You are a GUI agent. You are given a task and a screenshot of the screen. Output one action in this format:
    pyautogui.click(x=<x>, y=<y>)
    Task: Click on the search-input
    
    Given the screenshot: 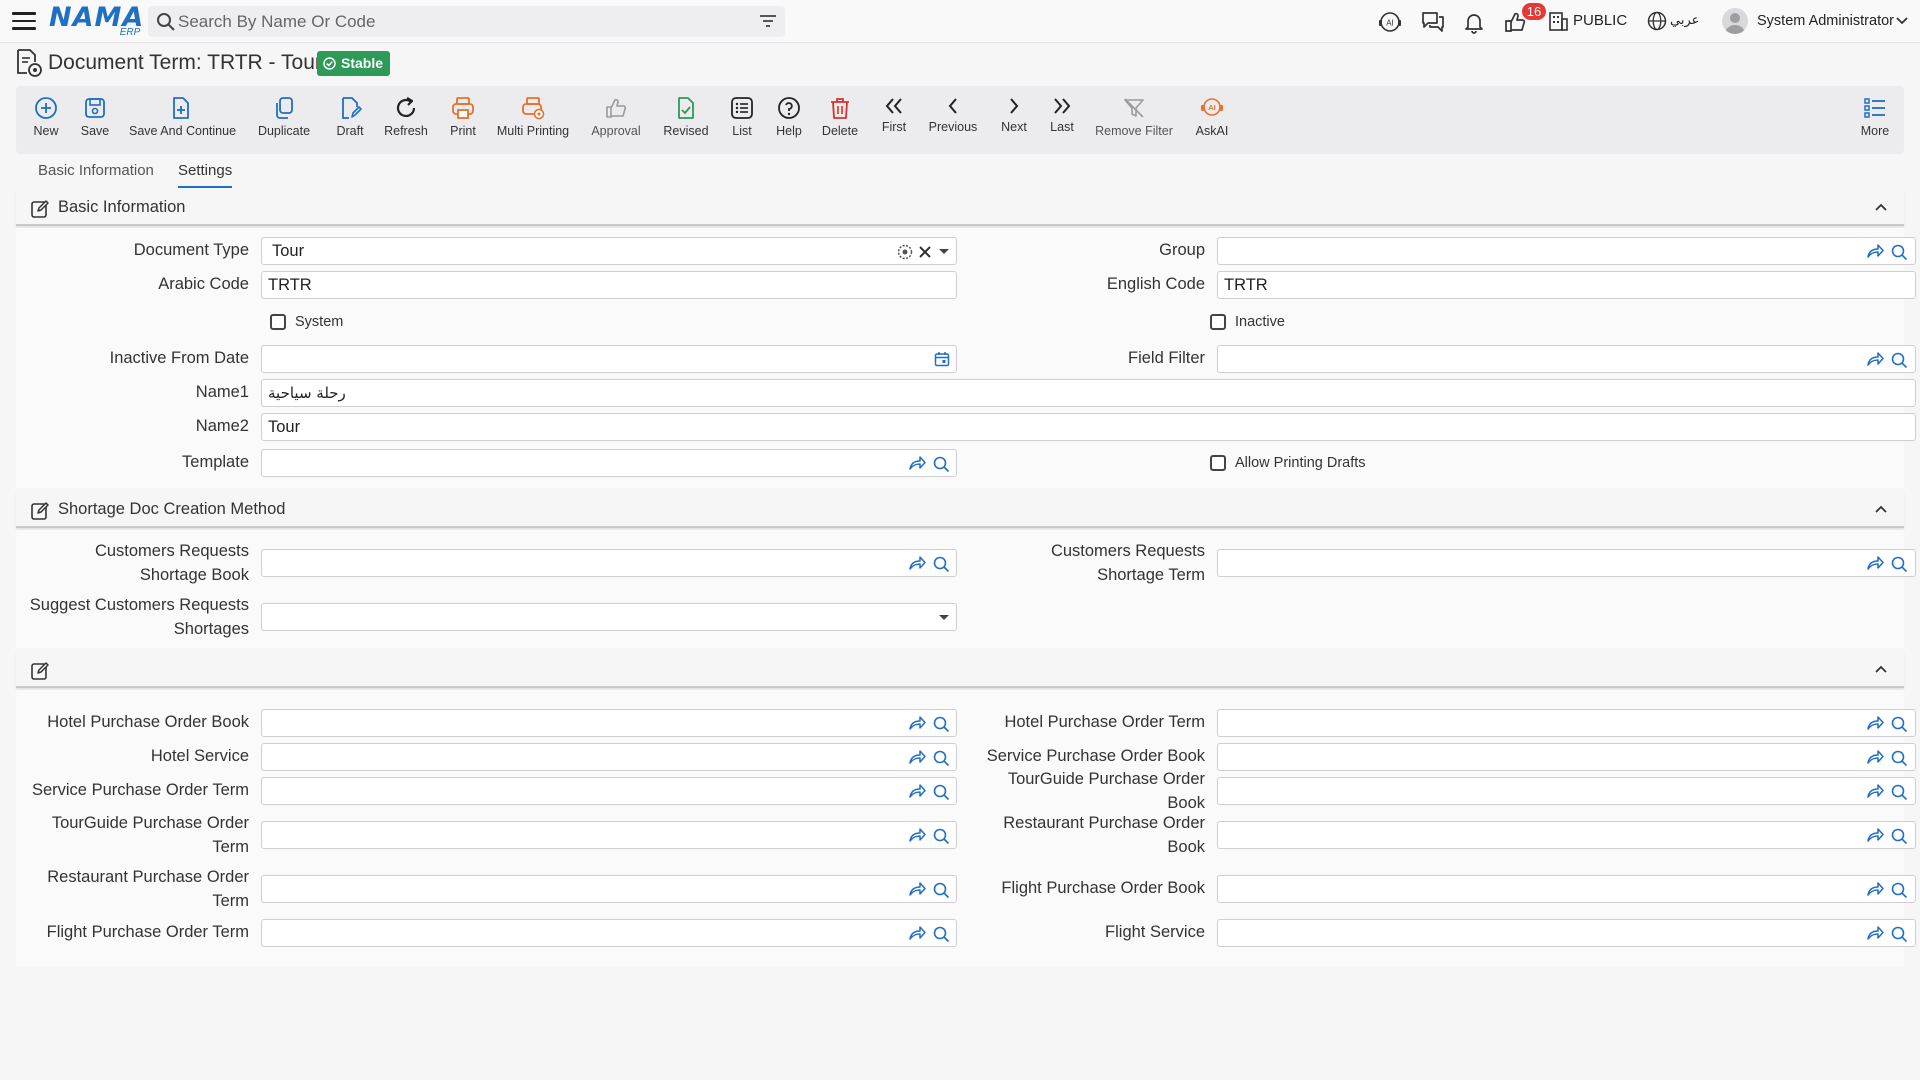 What is the action you would take?
    pyautogui.click(x=458, y=21)
    